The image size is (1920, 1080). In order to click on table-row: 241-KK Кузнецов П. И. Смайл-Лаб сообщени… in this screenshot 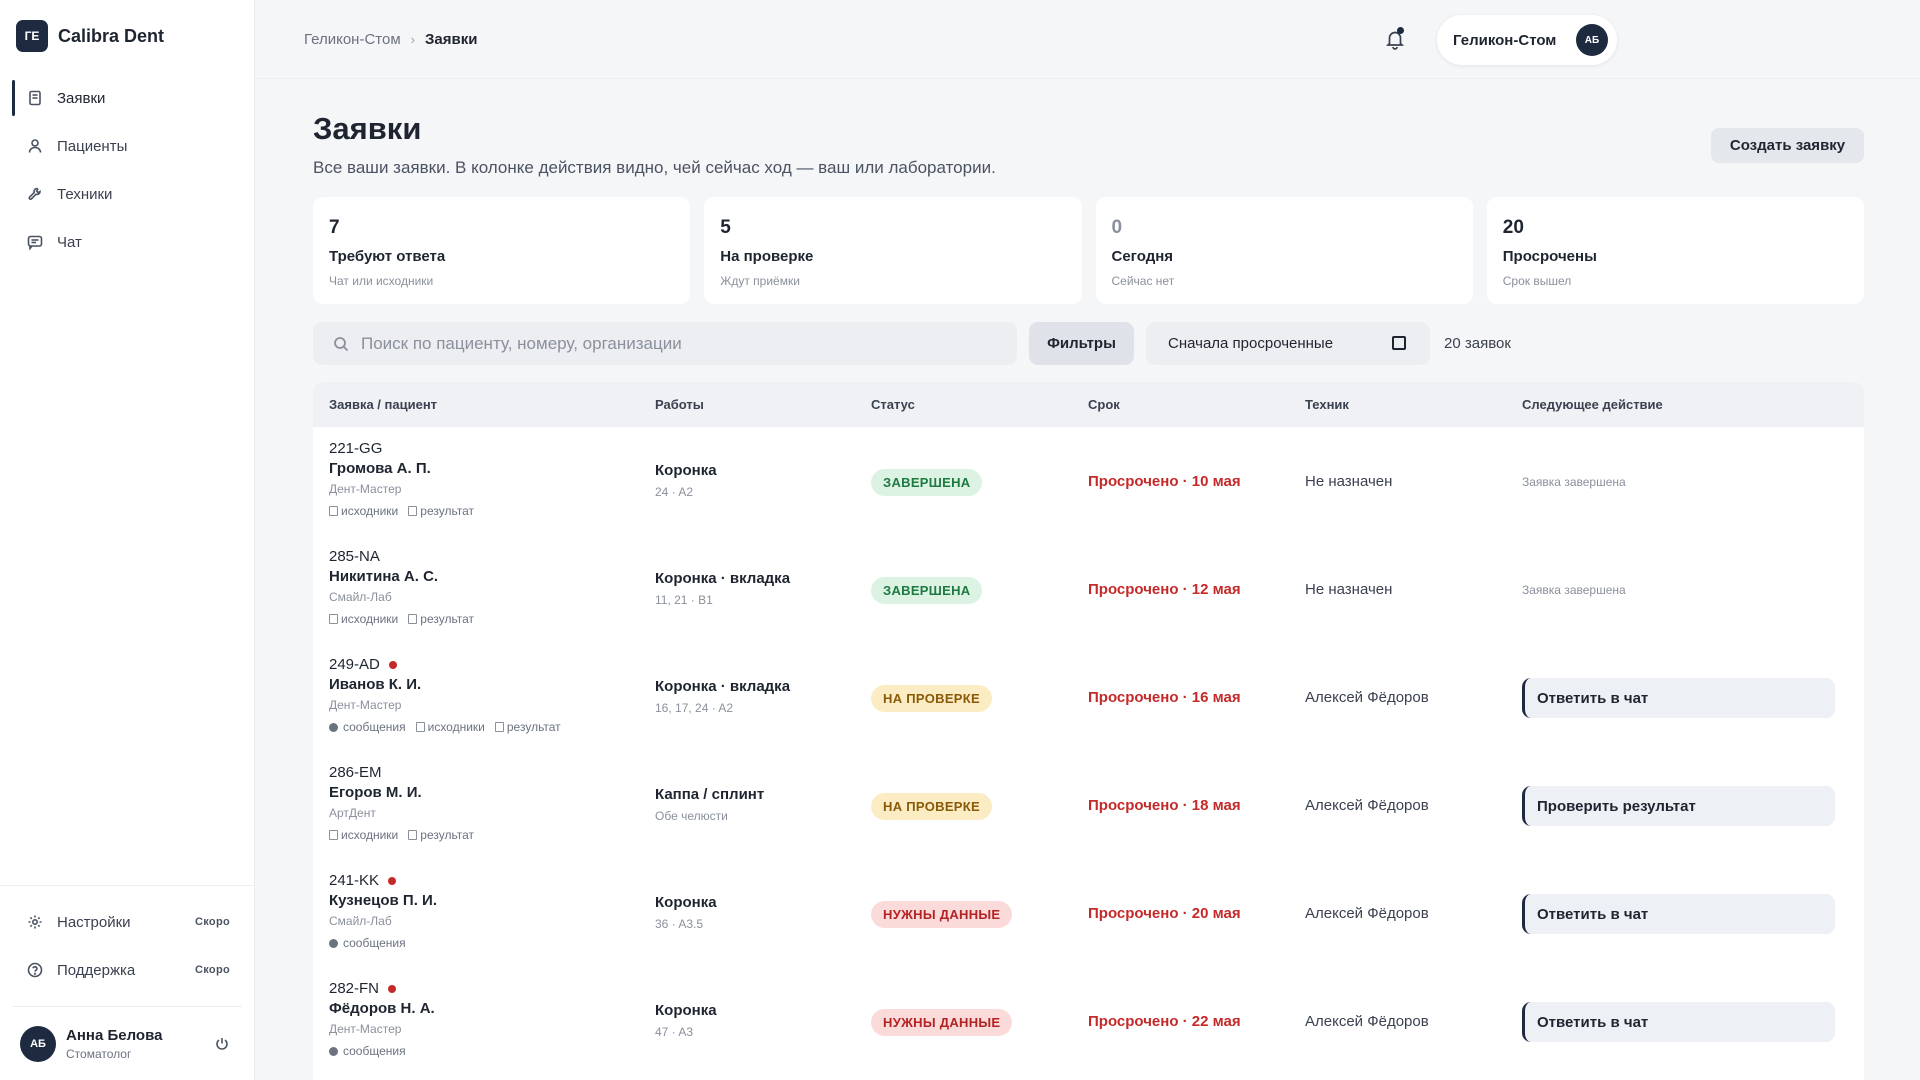, I will do `click(1088, 913)`.